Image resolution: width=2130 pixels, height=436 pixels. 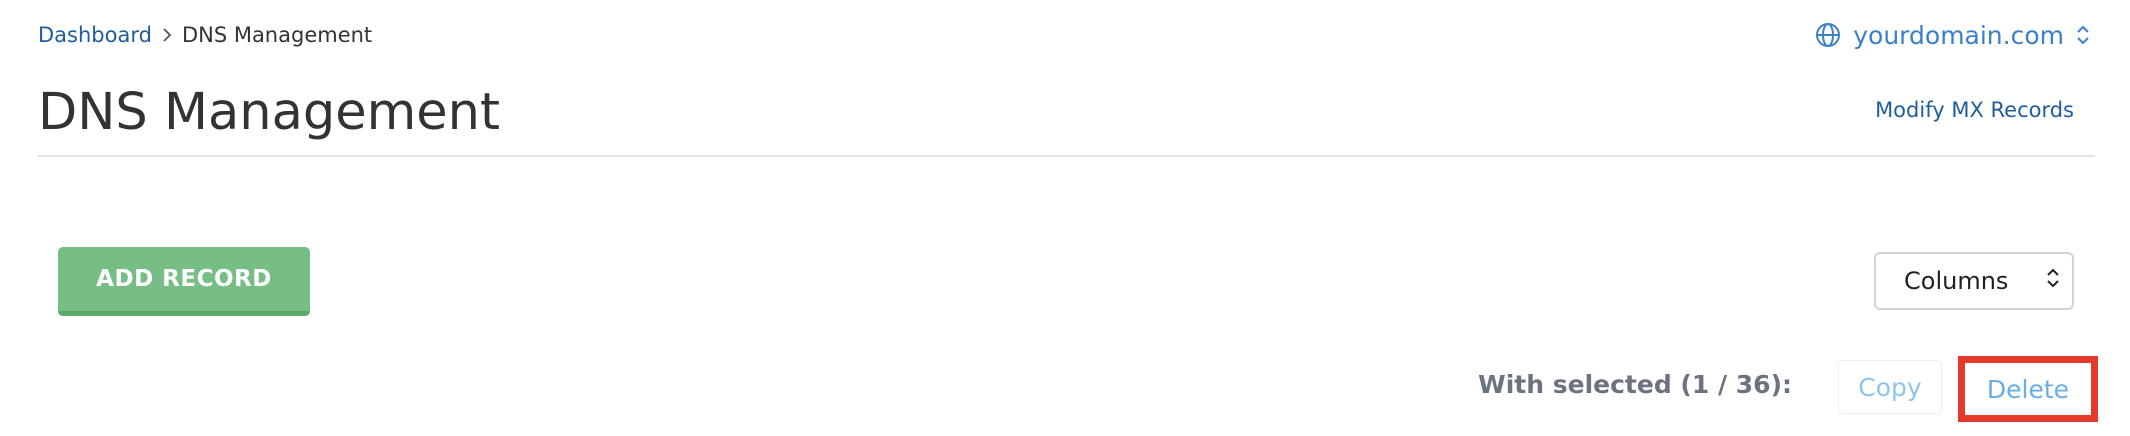 I want to click on page-title: DNS Management, so click(x=269, y=112).